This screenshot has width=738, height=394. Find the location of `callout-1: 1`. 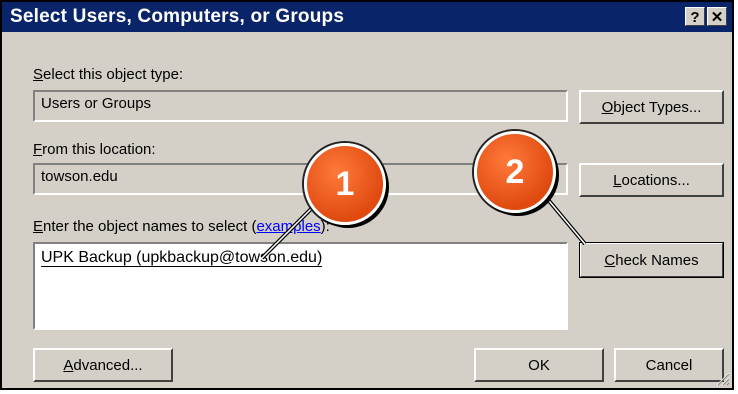

callout-1: 1 is located at coordinates (345, 184).